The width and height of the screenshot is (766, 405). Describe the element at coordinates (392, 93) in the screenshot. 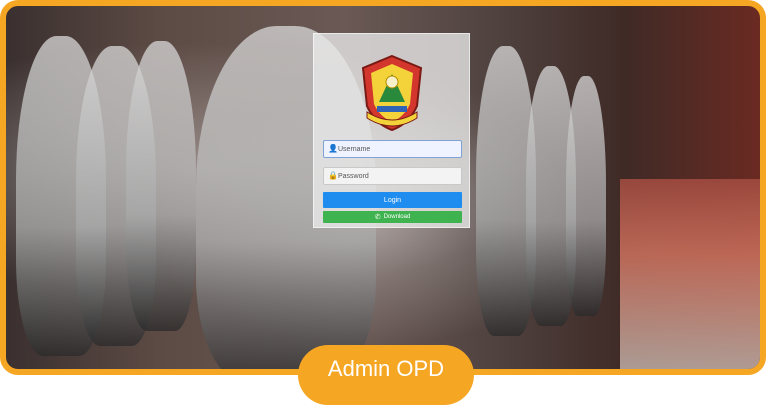

I see `province-logo` at that location.